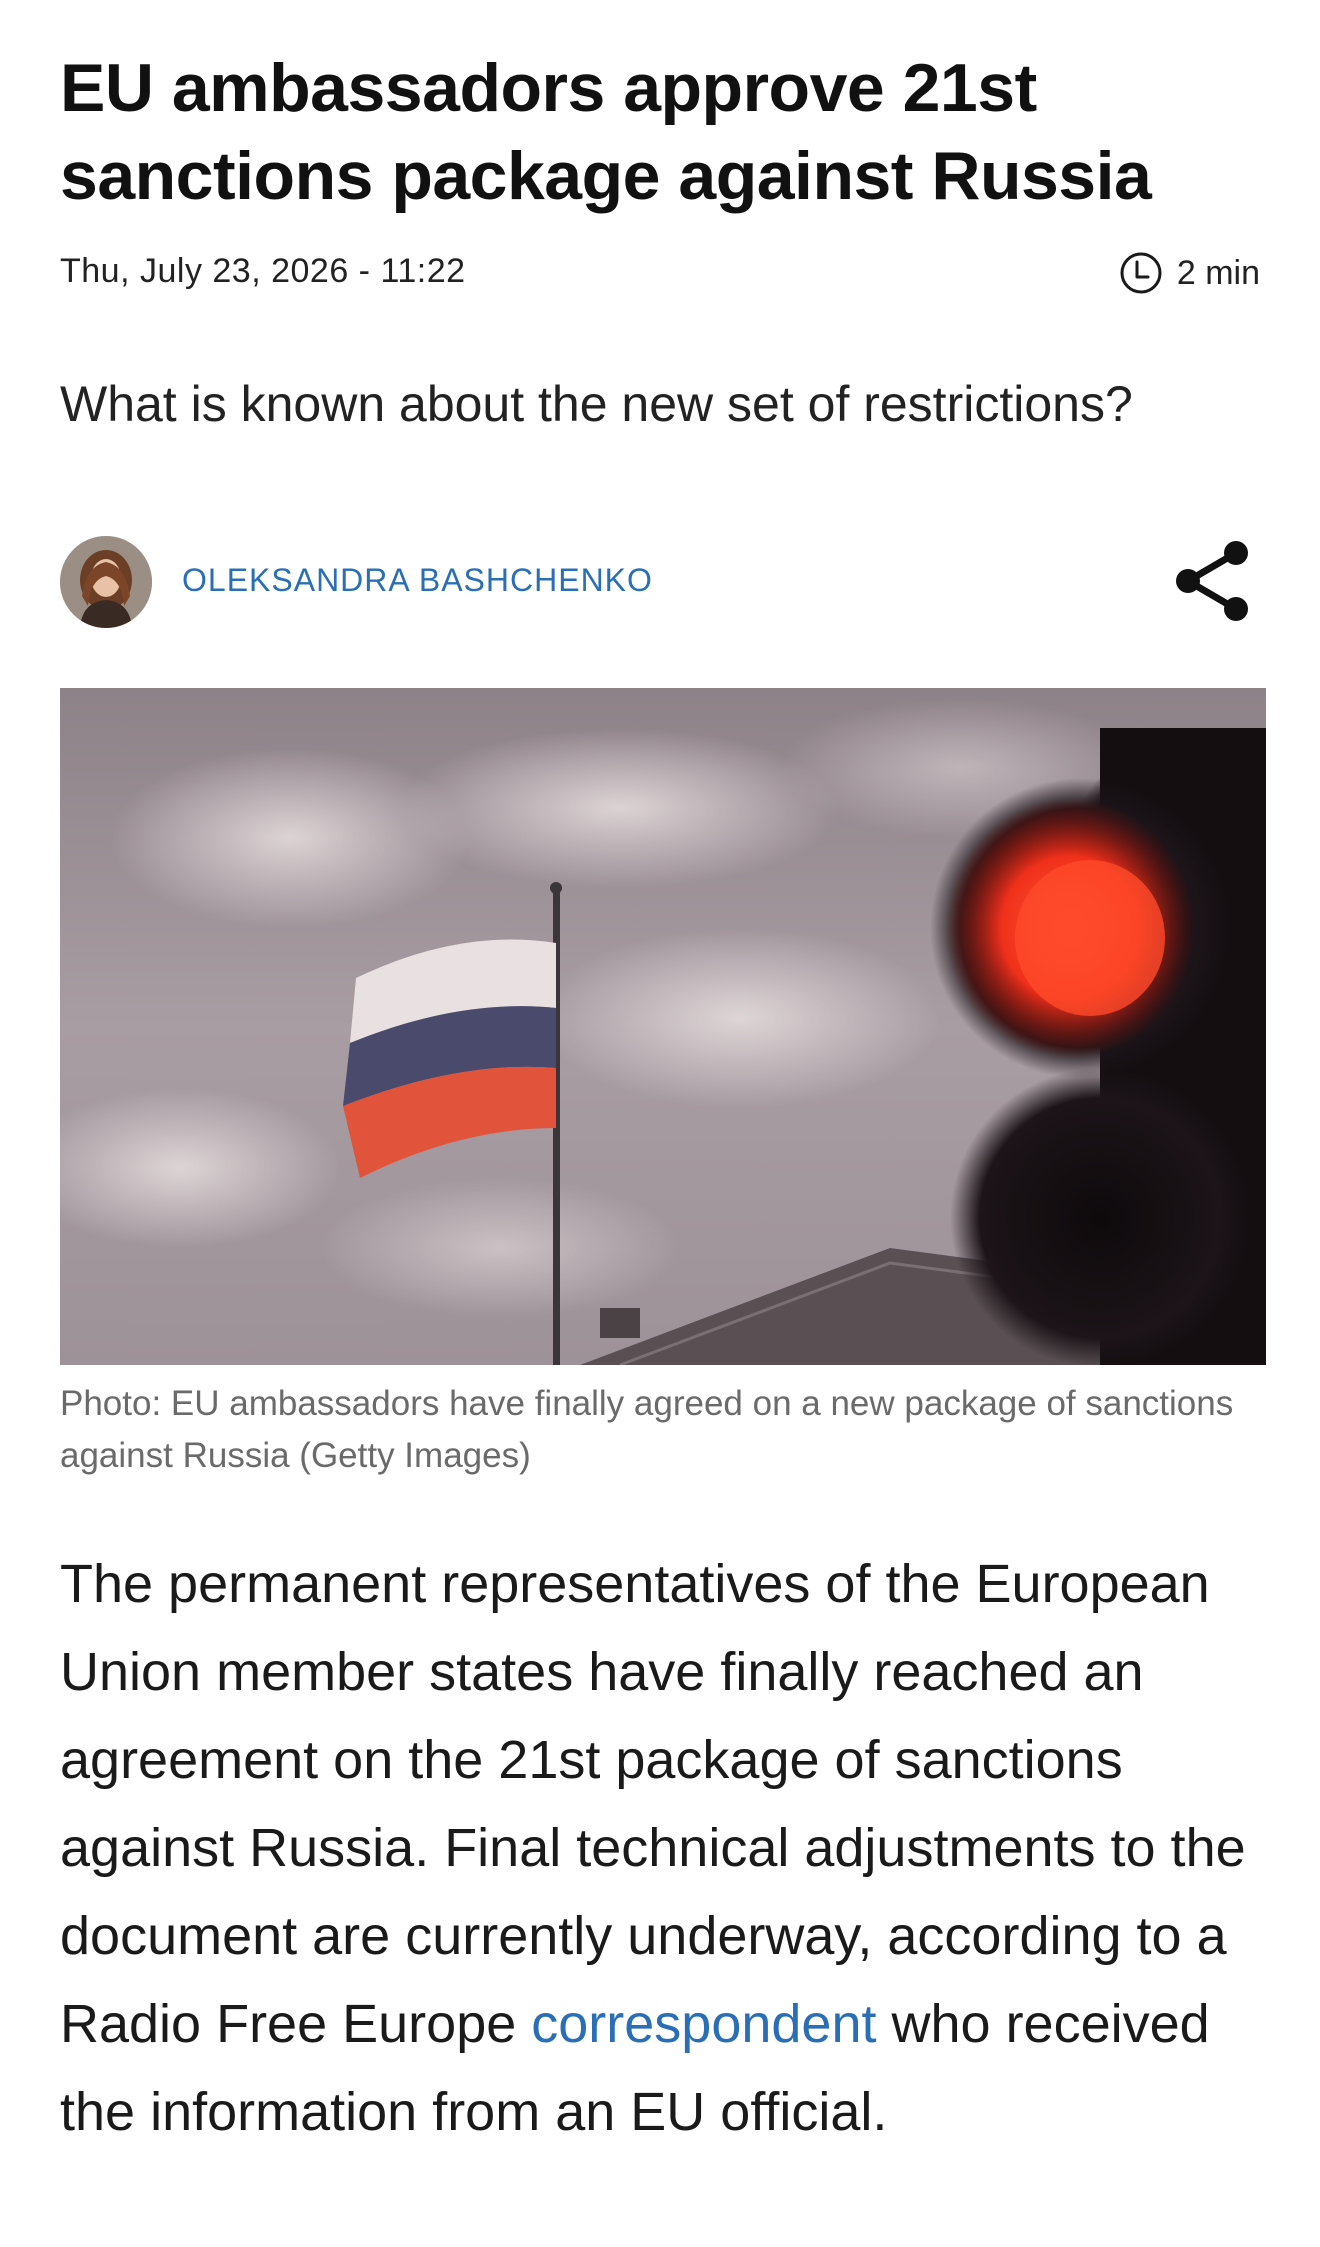  Describe the element at coordinates (417, 580) in the screenshot. I see `author-name-link: OLEKSANDRA BASHCHENKO` at that location.